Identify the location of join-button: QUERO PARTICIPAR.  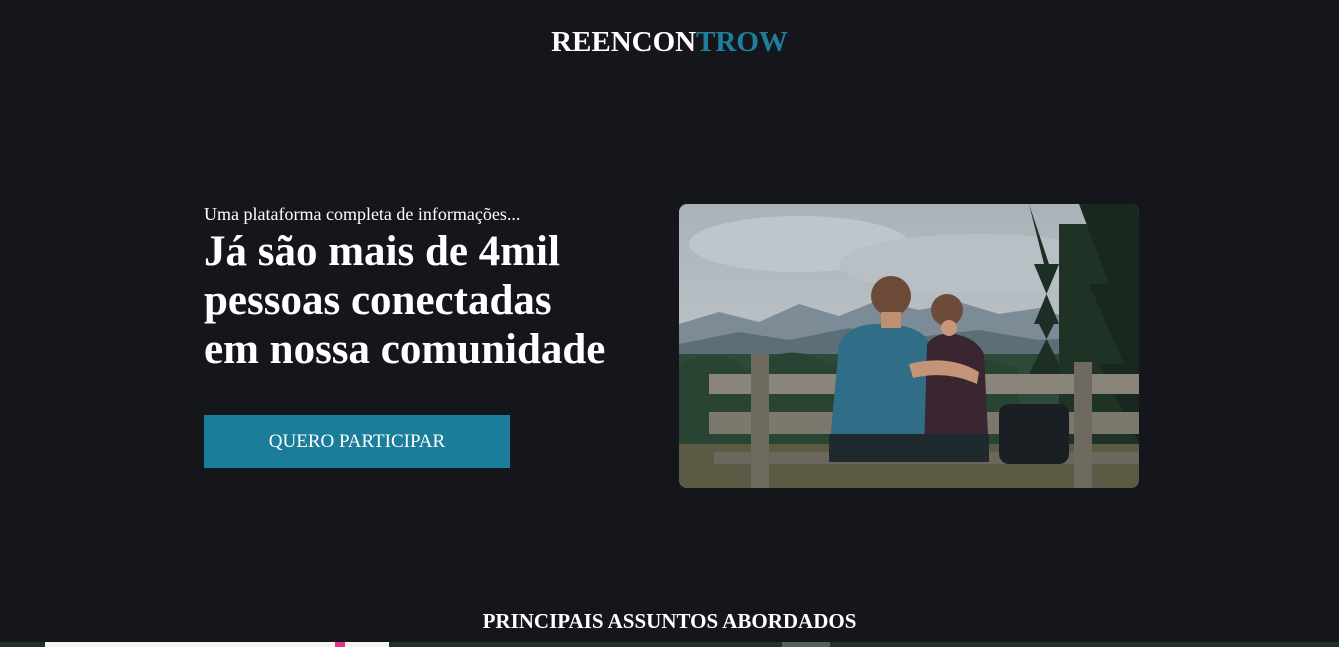
(357, 441).